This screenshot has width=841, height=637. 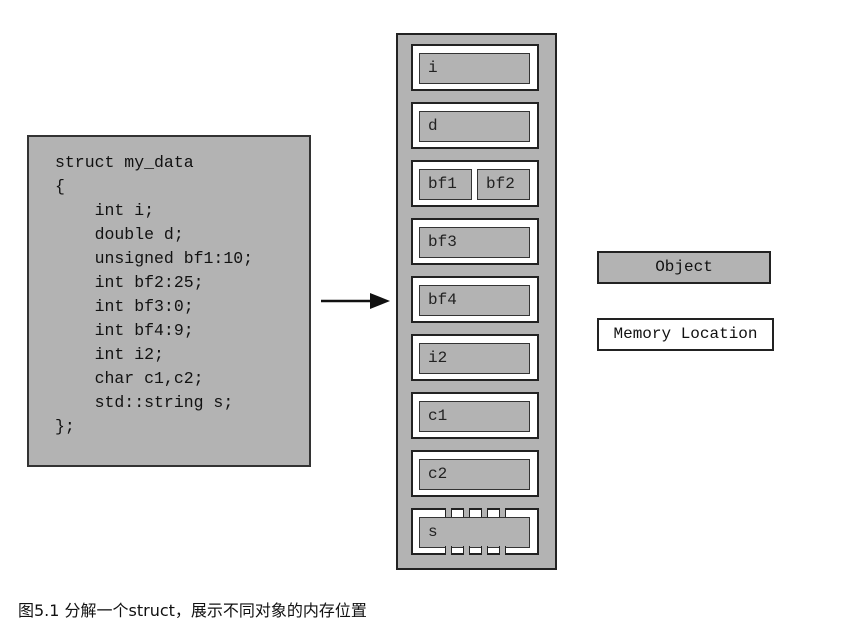 I want to click on legend-object: Object, so click(x=684, y=267).